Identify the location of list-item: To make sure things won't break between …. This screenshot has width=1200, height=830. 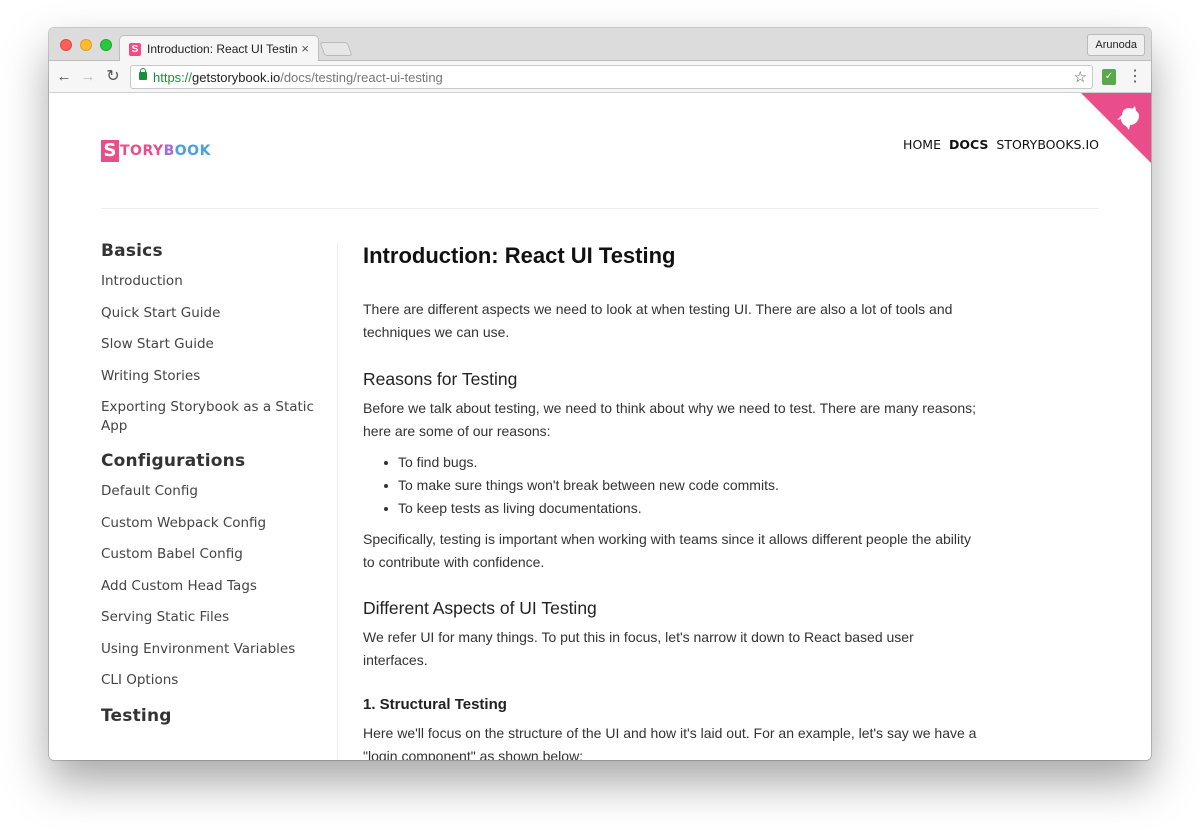
(670, 485).